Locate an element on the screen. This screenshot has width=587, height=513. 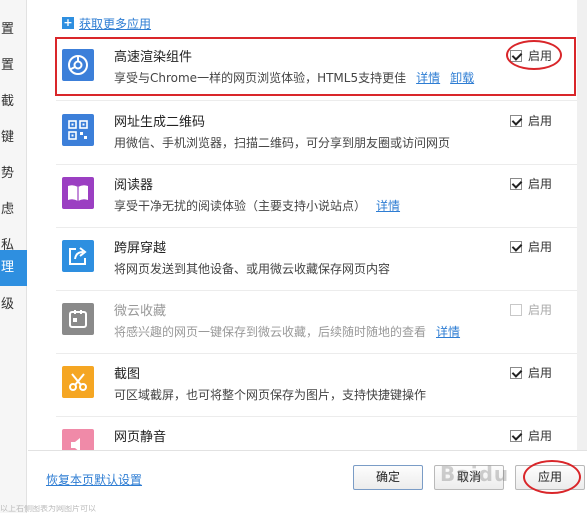
book-icon is located at coordinates (78, 193).